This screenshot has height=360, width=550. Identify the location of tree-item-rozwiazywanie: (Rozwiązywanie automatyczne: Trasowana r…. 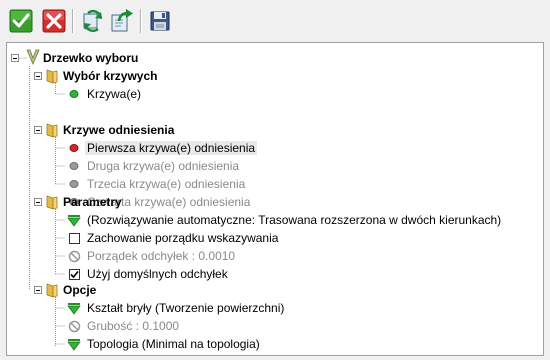
(294, 220).